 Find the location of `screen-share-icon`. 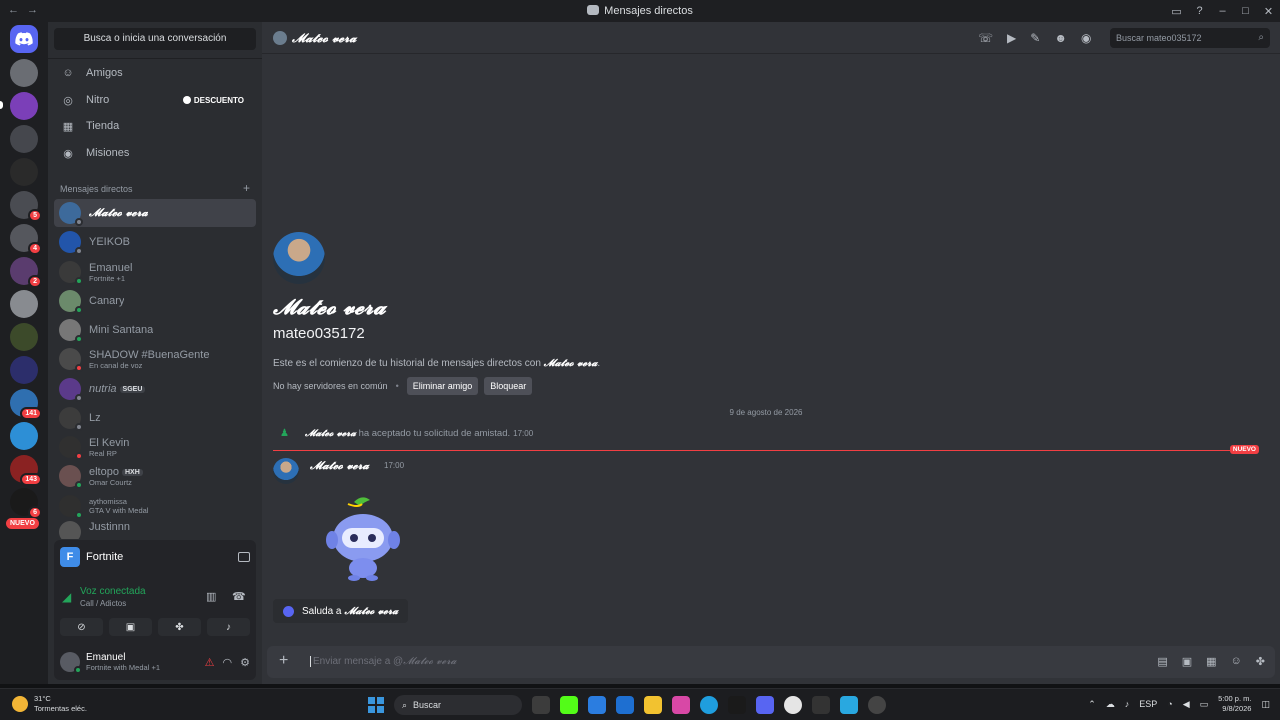

screen-share-icon is located at coordinates (244, 557).